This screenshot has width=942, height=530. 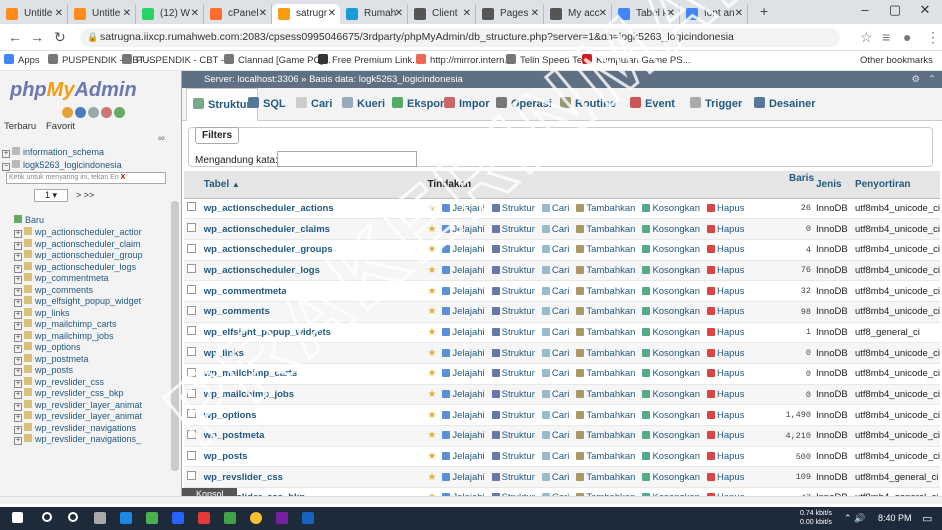 I want to click on menu-tab: Impor, so click(x=467, y=104).